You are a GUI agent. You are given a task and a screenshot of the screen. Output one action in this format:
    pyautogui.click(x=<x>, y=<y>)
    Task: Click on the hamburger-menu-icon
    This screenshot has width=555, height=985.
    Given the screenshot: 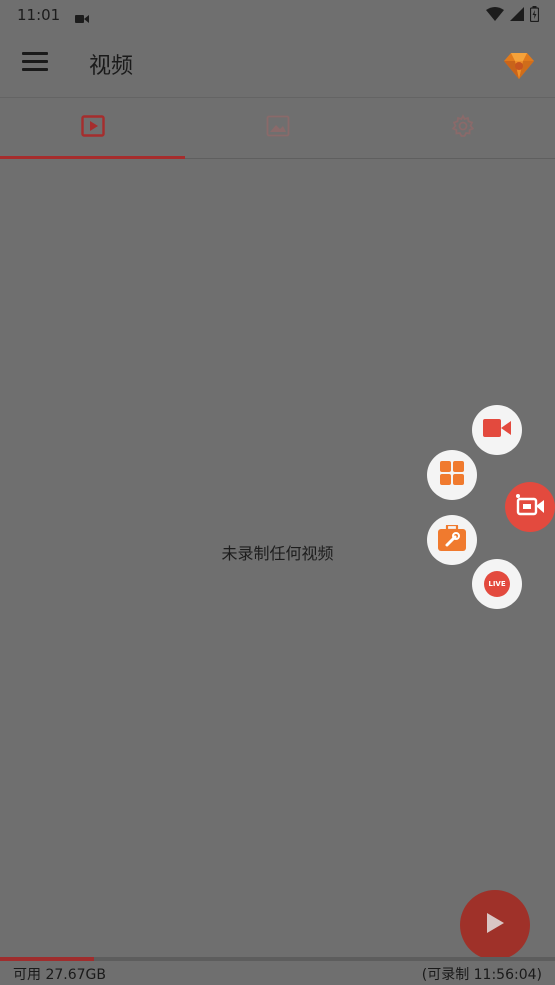 What is the action you would take?
    pyautogui.click(x=35, y=63)
    